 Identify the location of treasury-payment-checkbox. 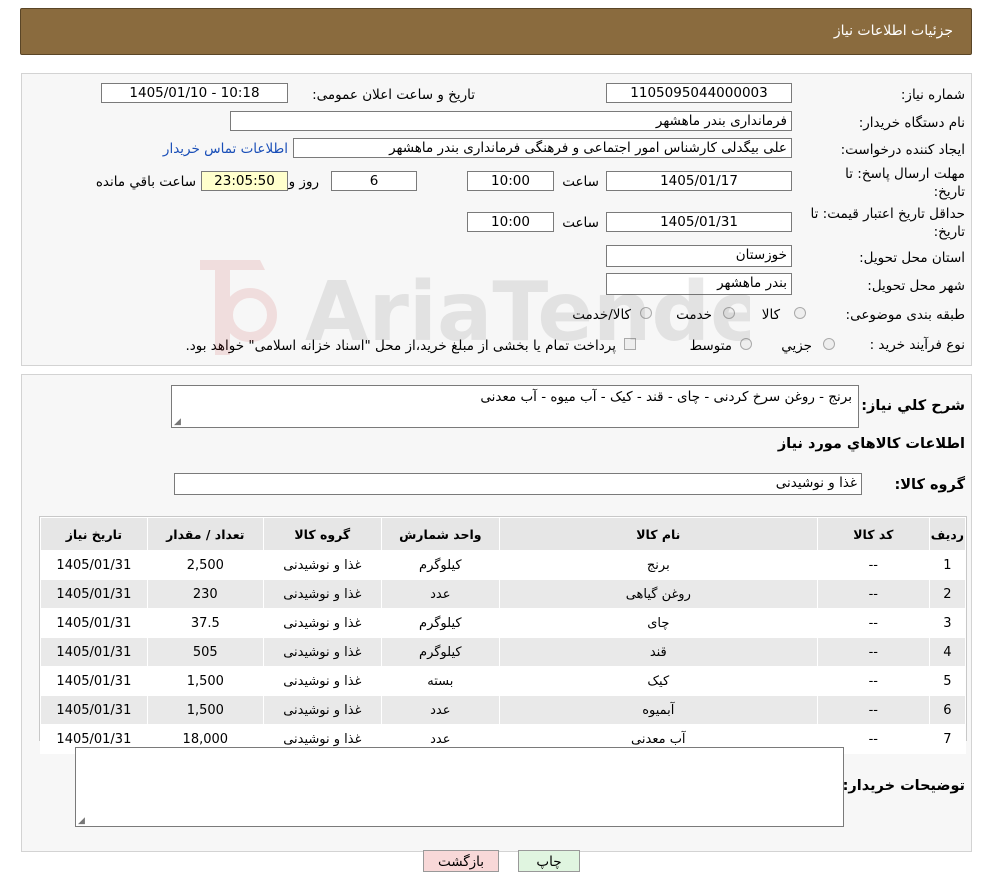
(630, 344).